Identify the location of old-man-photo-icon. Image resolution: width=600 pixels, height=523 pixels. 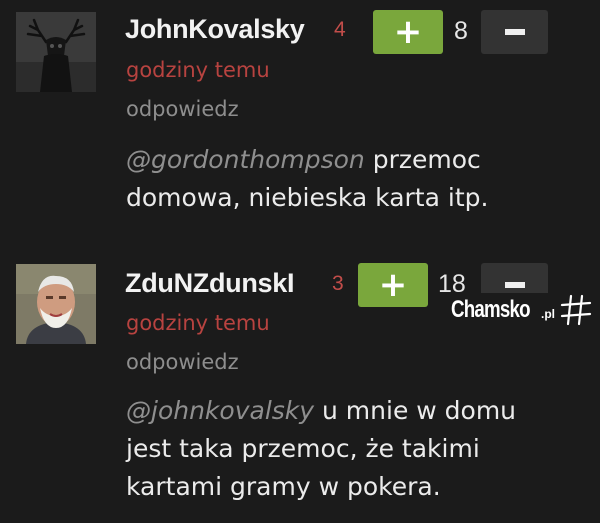
(56, 304).